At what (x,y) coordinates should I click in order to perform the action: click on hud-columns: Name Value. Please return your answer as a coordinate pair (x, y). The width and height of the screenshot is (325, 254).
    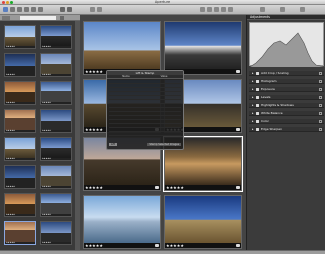
    Looking at the image, I should click on (145, 77).